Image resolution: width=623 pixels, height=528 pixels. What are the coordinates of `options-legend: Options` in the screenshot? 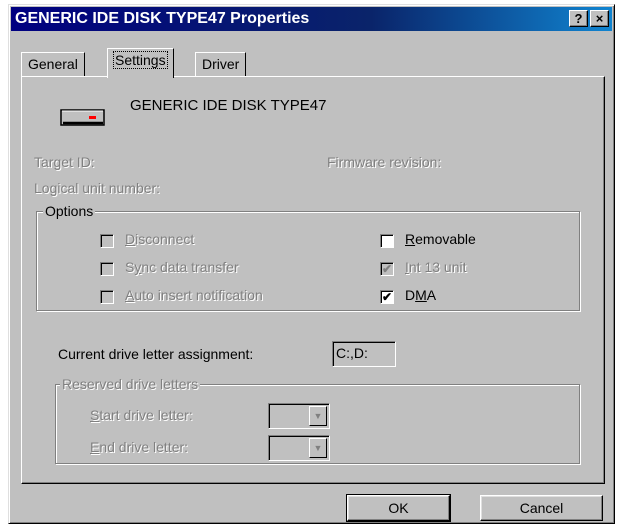 It's located at (69, 211).